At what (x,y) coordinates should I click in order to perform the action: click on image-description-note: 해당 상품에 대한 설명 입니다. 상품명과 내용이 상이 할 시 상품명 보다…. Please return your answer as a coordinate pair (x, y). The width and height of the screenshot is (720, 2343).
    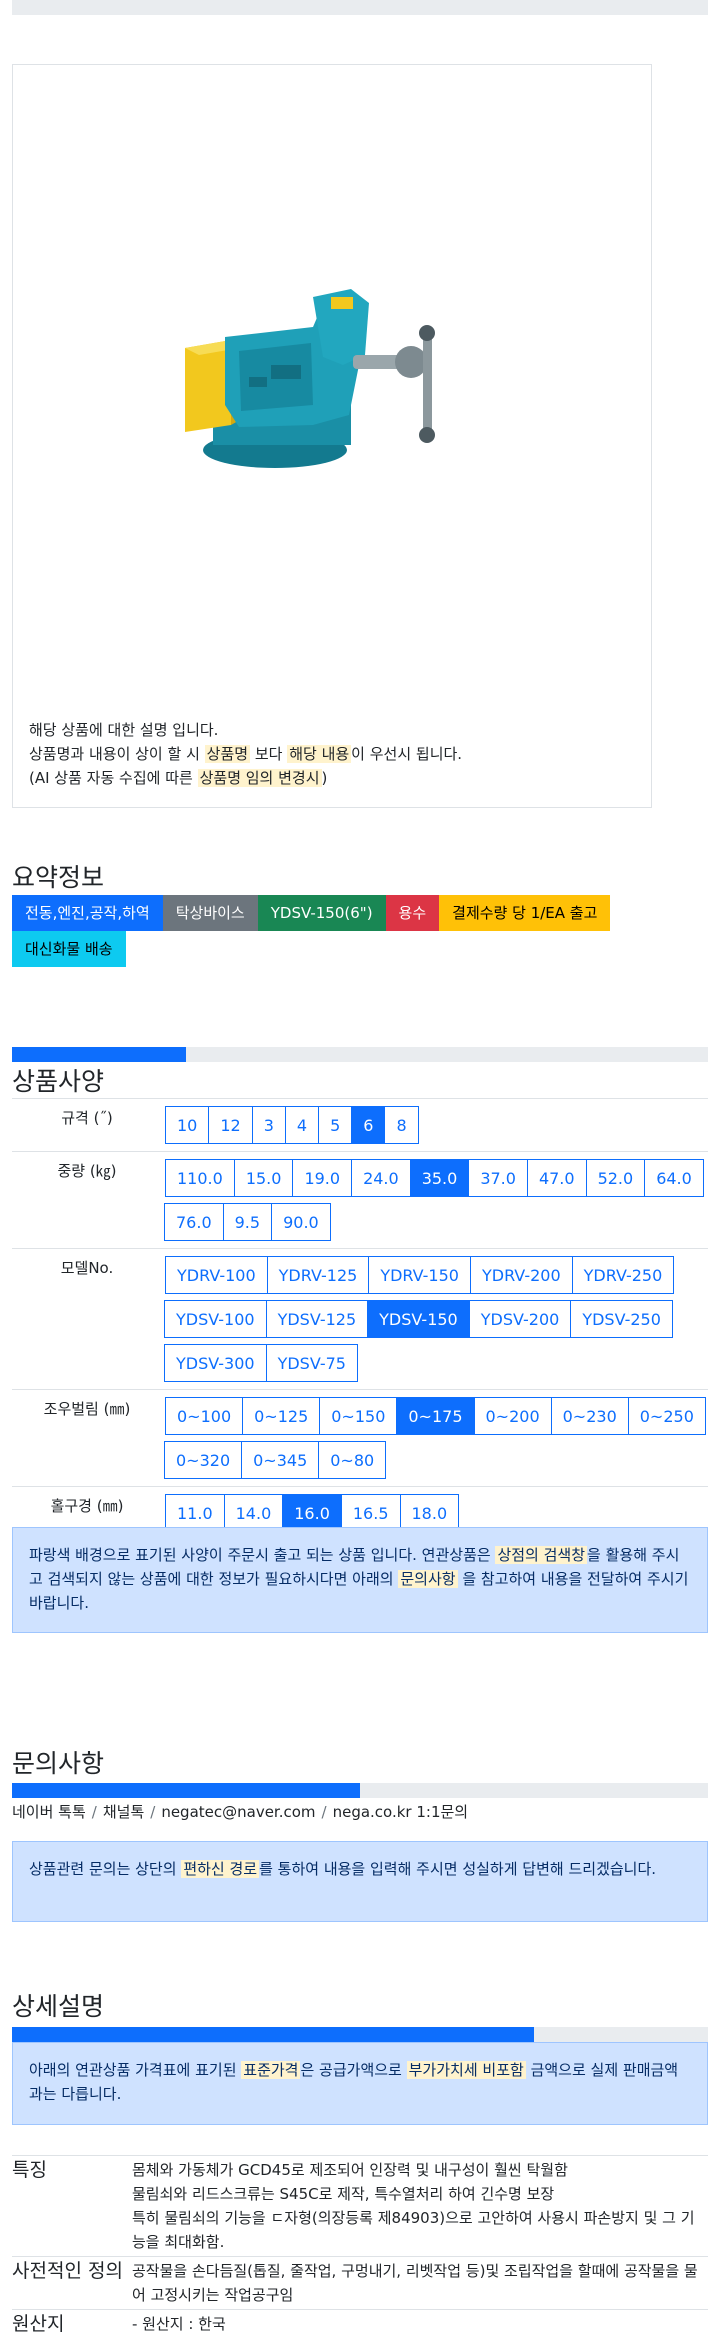
    Looking at the image, I should click on (329, 754).